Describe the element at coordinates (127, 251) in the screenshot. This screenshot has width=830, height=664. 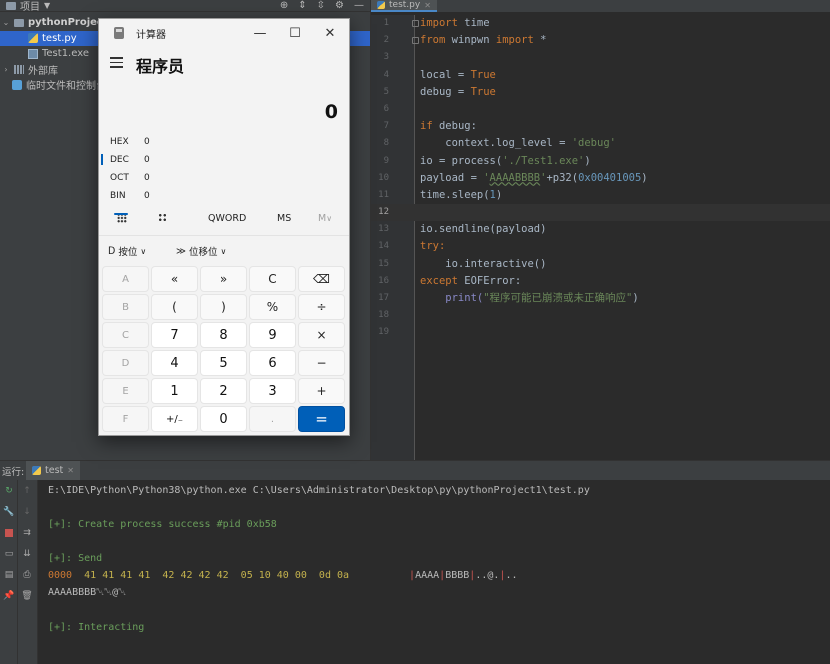
I see `bitwise-dropdown: ᗞ 按位 ∨` at that location.